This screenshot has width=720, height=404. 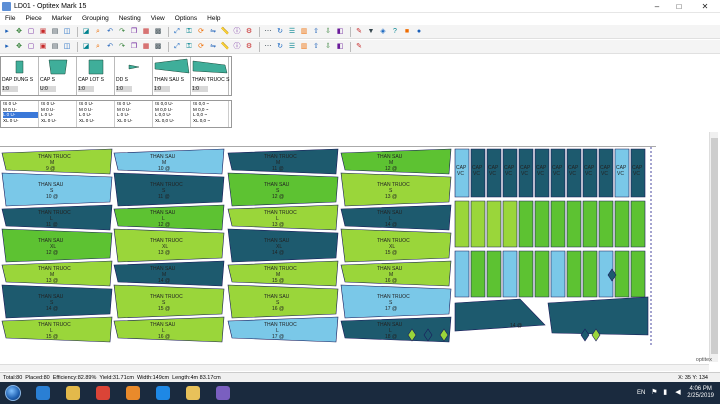 What do you see at coordinates (110, 47) in the screenshot?
I see `nest-icon: ↶` at bounding box center [110, 47].